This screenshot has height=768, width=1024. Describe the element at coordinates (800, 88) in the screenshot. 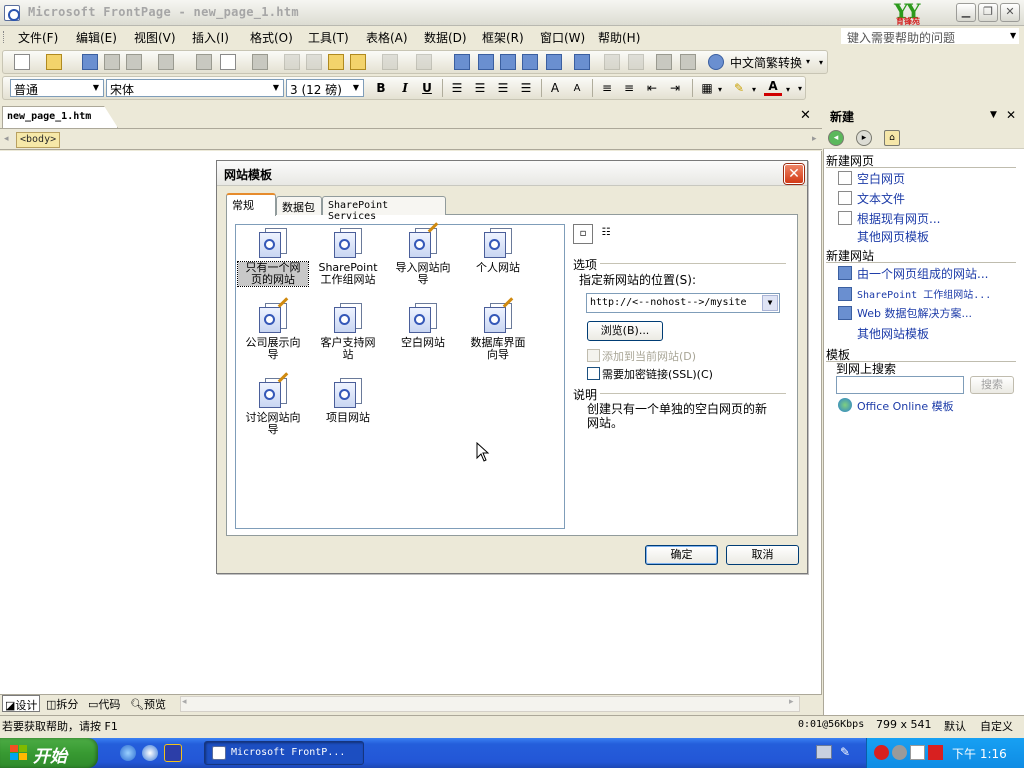

I see `format-toolbar-options-icon: ▾` at that location.